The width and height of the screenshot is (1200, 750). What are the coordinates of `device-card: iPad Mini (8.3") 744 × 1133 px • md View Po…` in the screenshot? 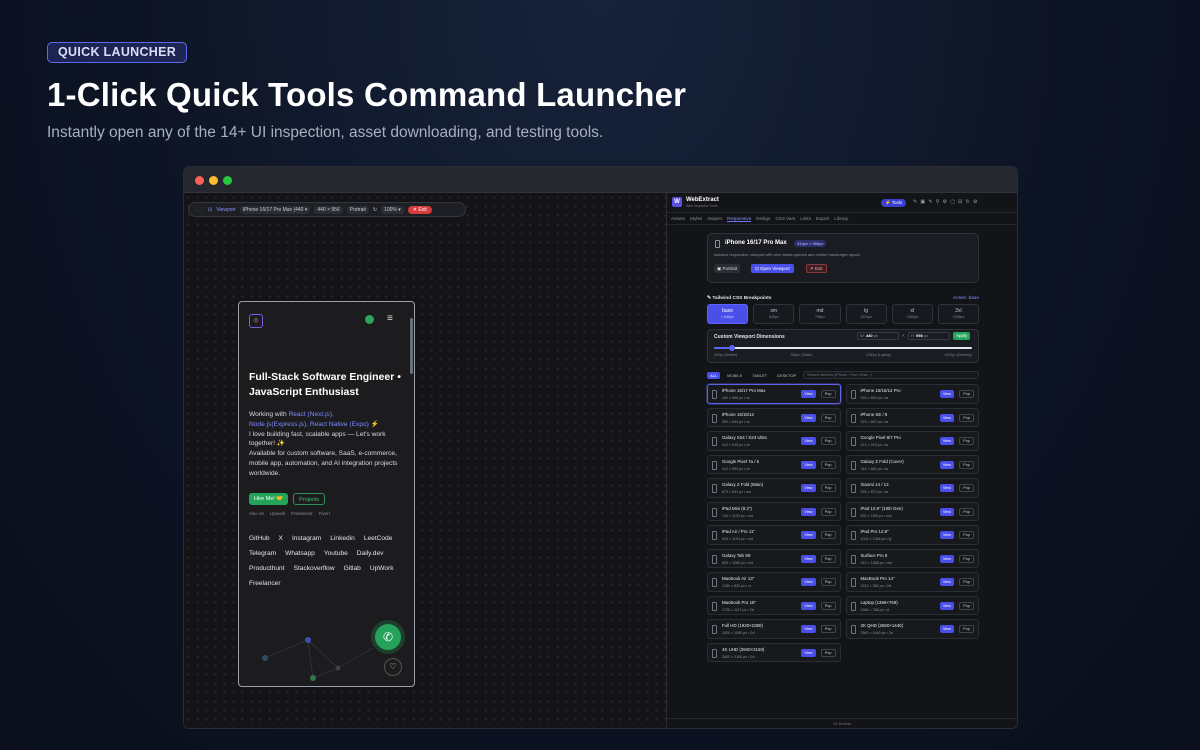 It's located at (774, 511).